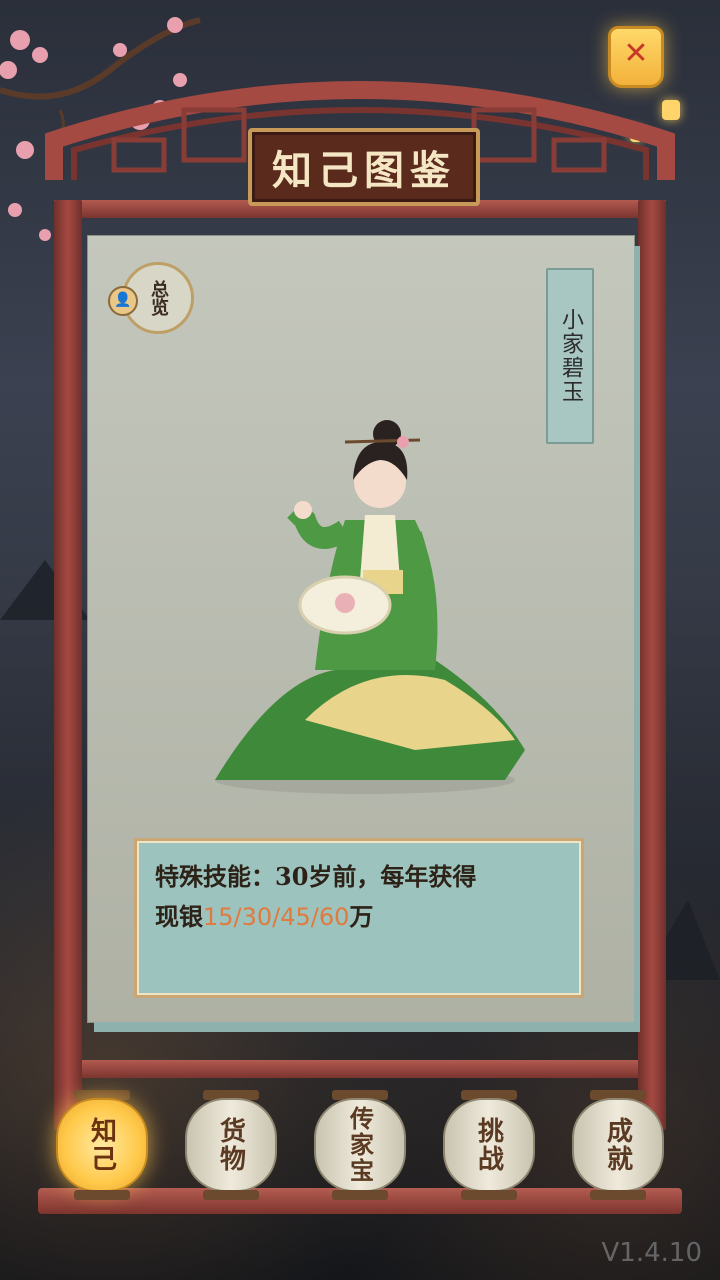 This screenshot has width=720, height=1280. I want to click on tab-goods: 货物, so click(231, 1145).